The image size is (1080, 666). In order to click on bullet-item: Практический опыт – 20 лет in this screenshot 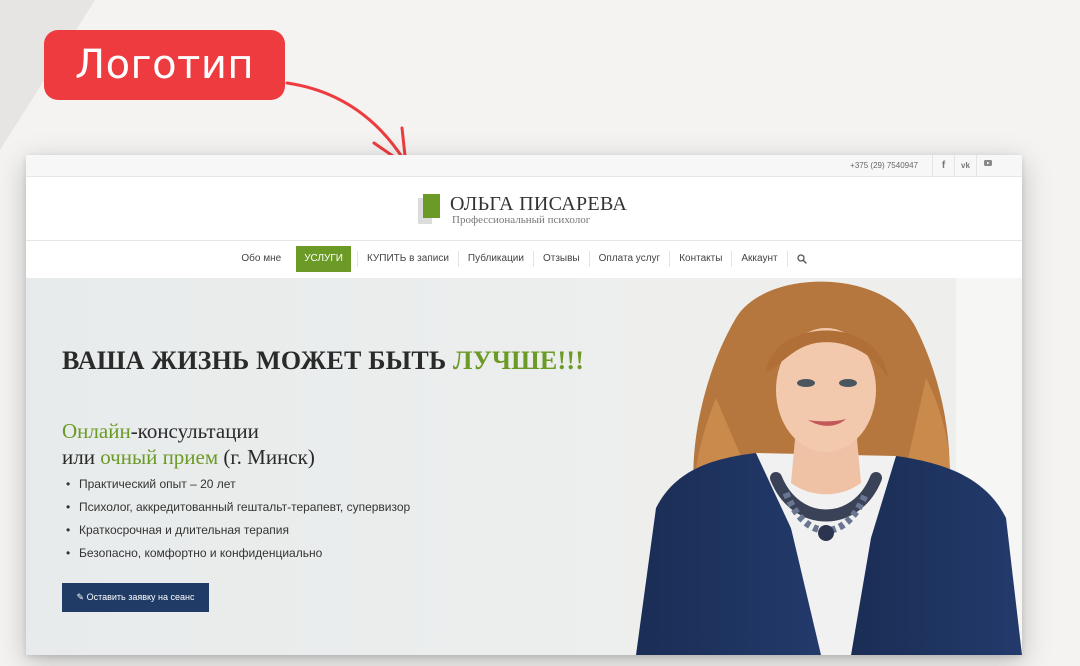, I will do `click(238, 487)`.